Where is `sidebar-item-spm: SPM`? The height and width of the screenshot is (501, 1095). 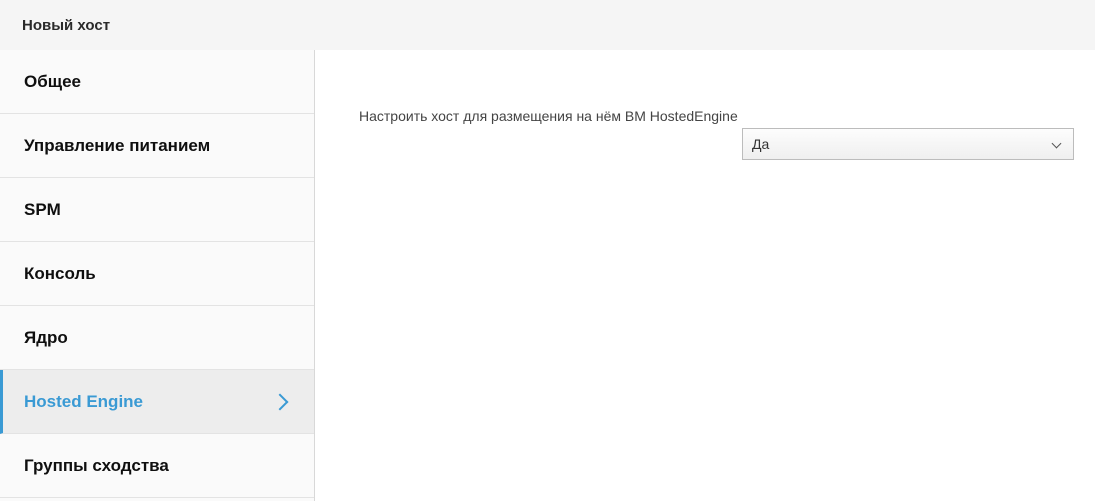
sidebar-item-spm: SPM is located at coordinates (157, 210).